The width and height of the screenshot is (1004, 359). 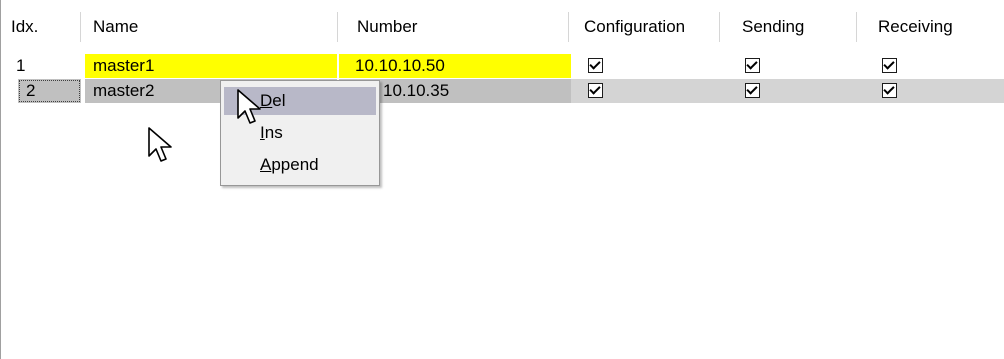 What do you see at coordinates (455, 66) in the screenshot?
I see `number-cell: 10.10.10.50` at bounding box center [455, 66].